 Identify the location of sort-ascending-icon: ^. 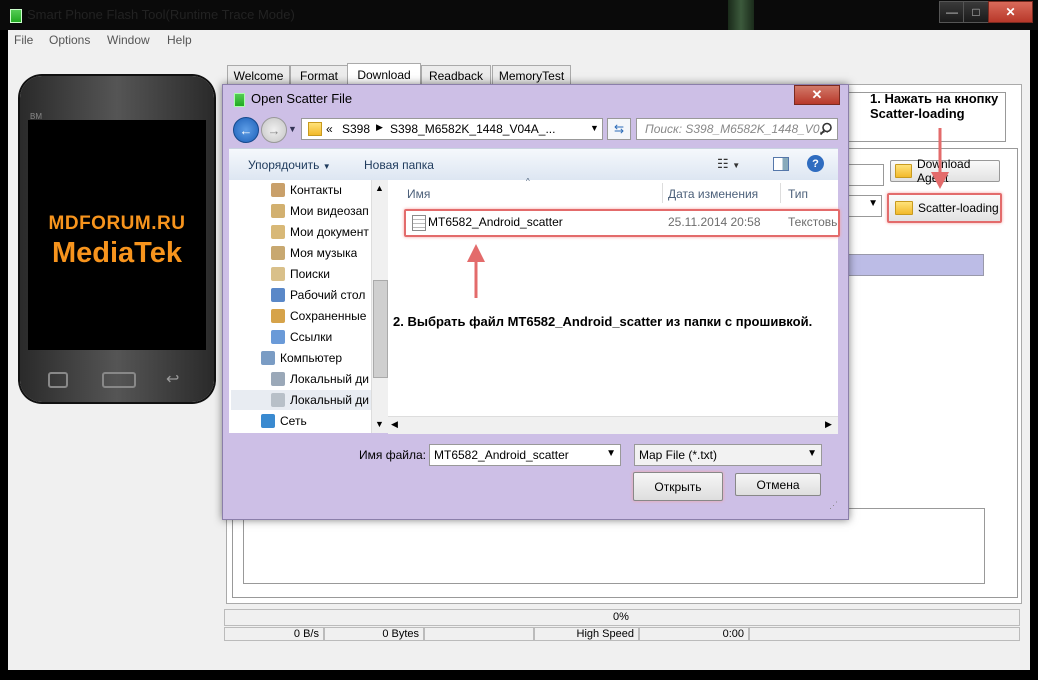
(528, 181).